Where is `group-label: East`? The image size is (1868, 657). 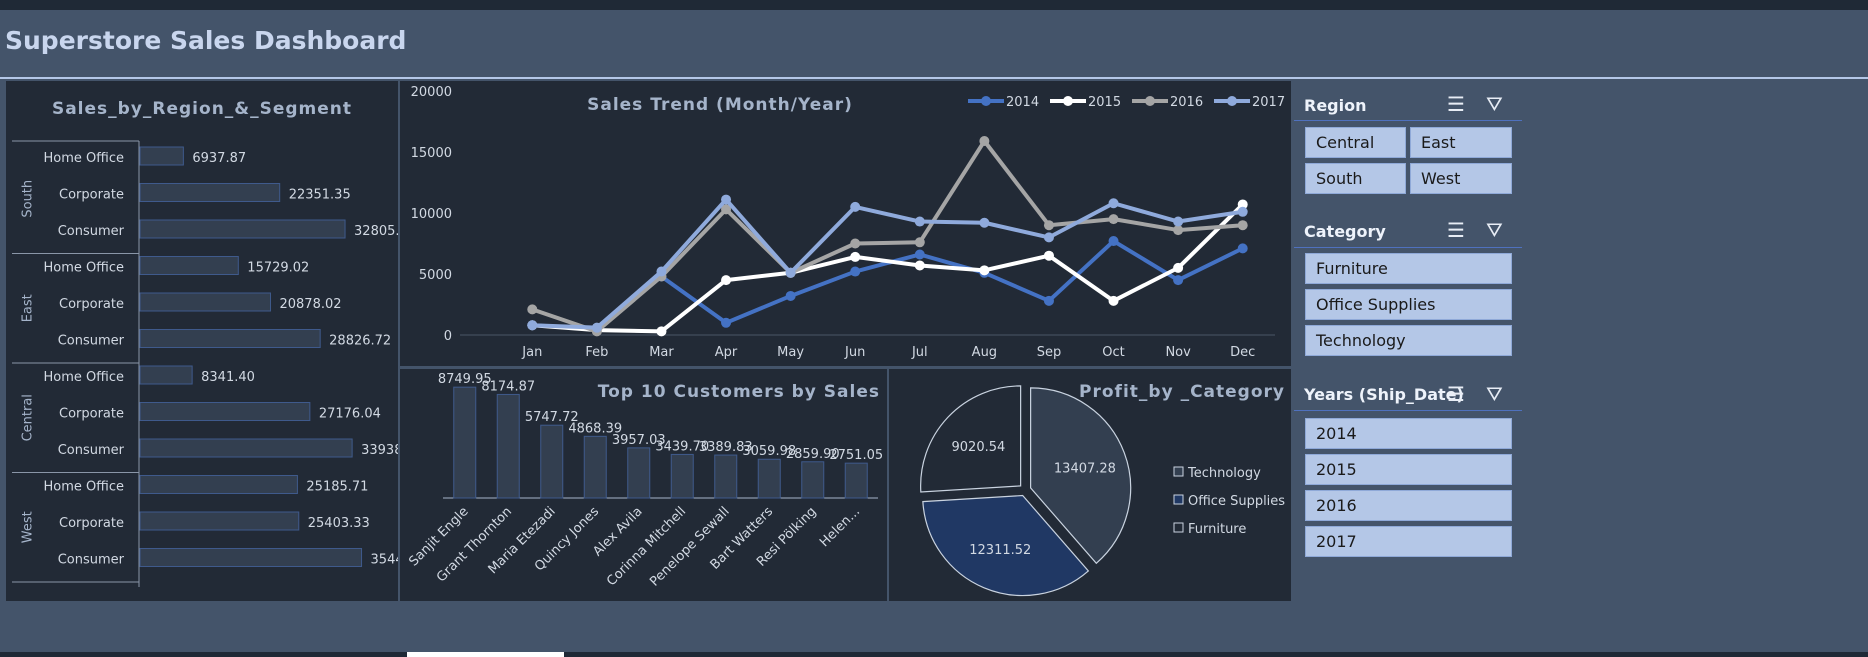 group-label: East is located at coordinates (28, 308).